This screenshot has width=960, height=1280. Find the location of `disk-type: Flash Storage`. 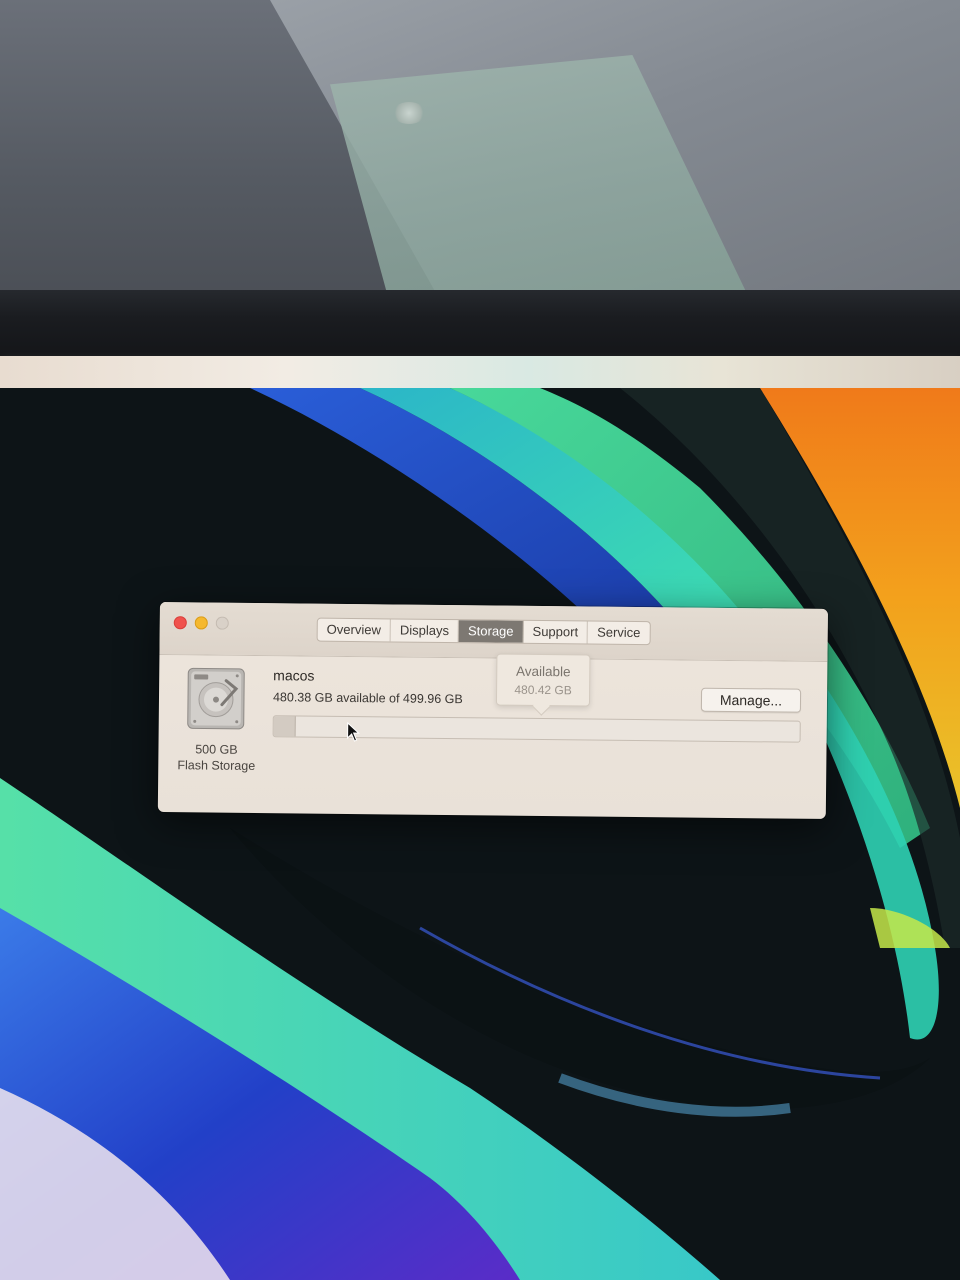

disk-type: Flash Storage is located at coordinates (216, 766).